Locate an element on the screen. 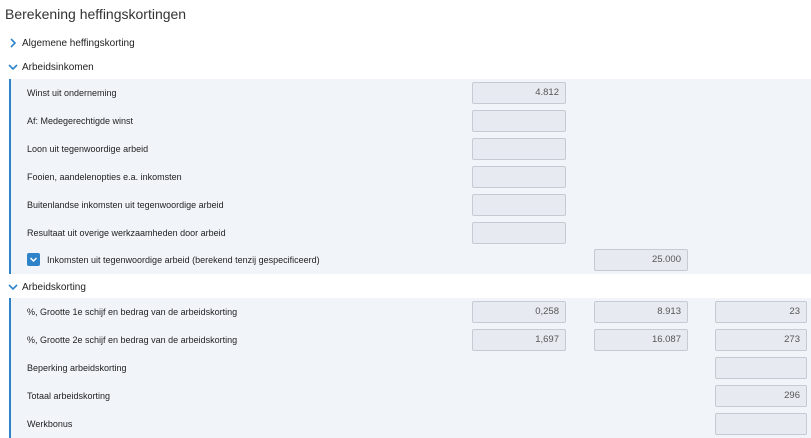 This screenshot has width=811, height=438. schijf-2-grootte-field: 16.087 is located at coordinates (641, 340).